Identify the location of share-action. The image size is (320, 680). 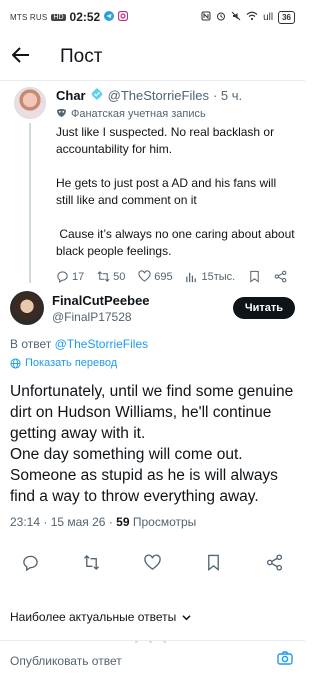
(280, 276).